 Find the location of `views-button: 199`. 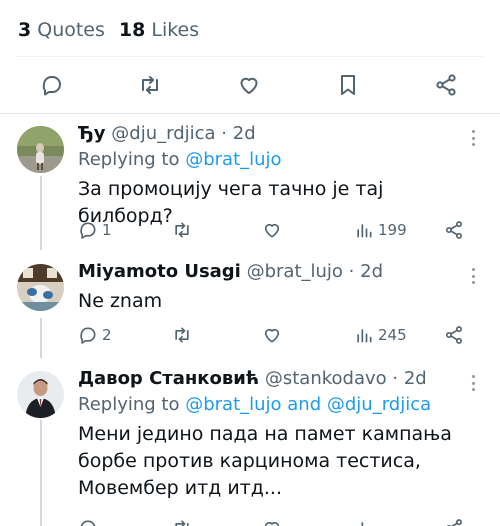

views-button: 199 is located at coordinates (380, 230).